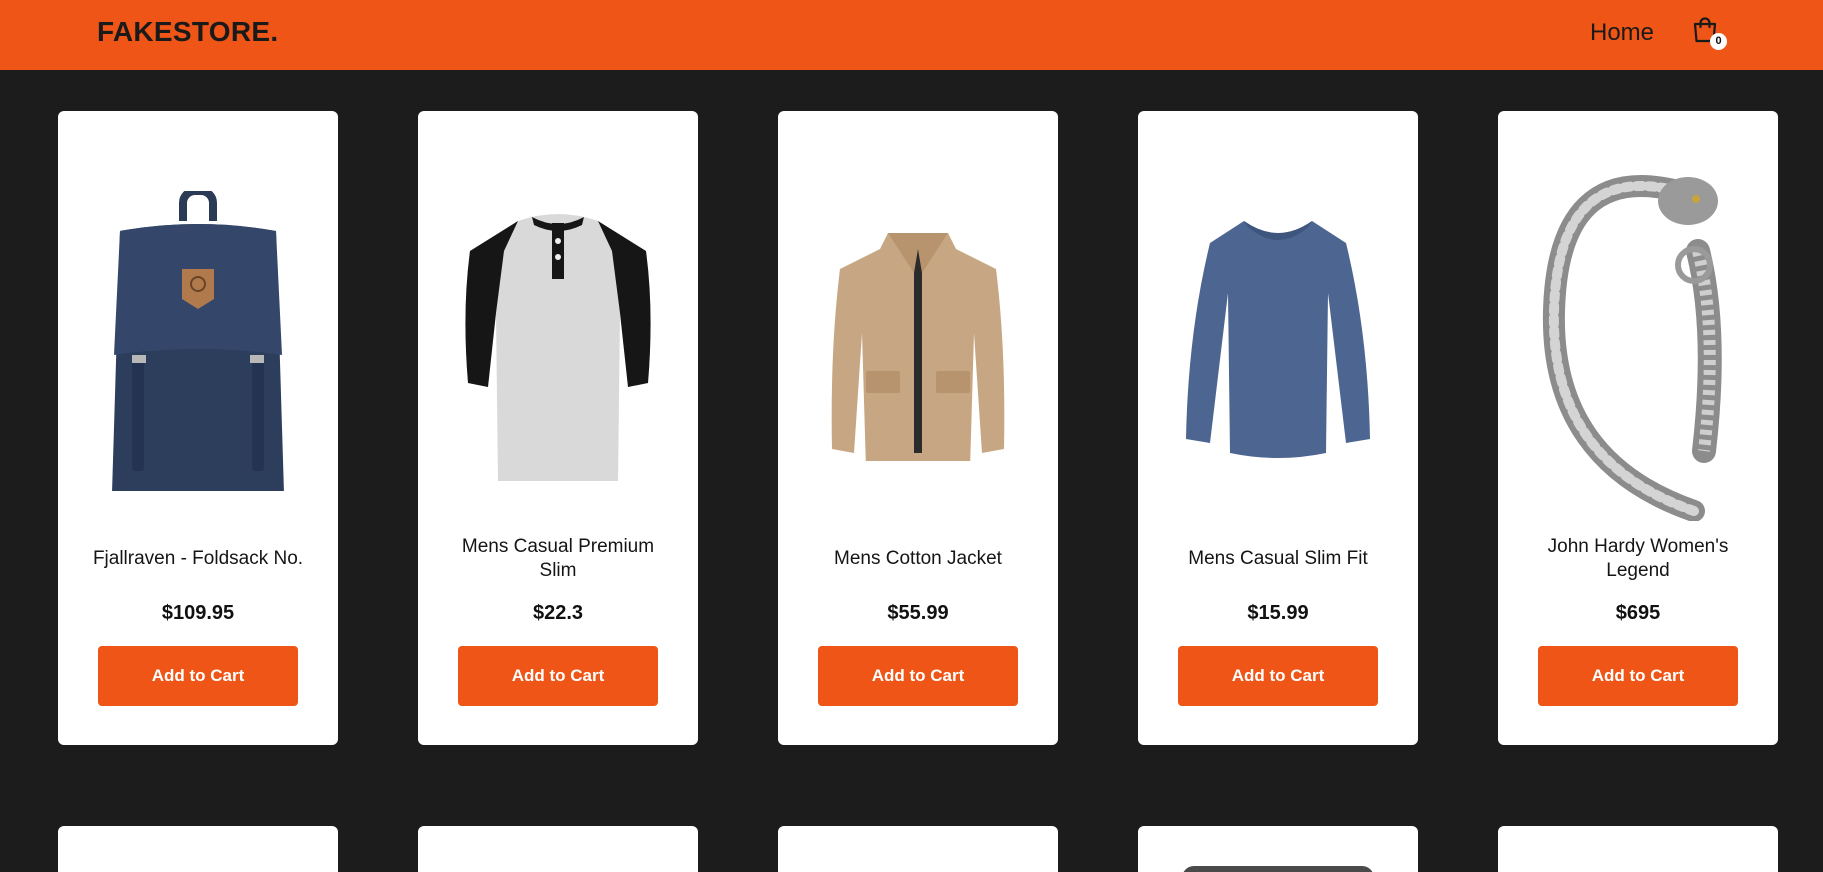  What do you see at coordinates (1638, 559) in the screenshot?
I see `product-title: John Hardy Women's Legend` at bounding box center [1638, 559].